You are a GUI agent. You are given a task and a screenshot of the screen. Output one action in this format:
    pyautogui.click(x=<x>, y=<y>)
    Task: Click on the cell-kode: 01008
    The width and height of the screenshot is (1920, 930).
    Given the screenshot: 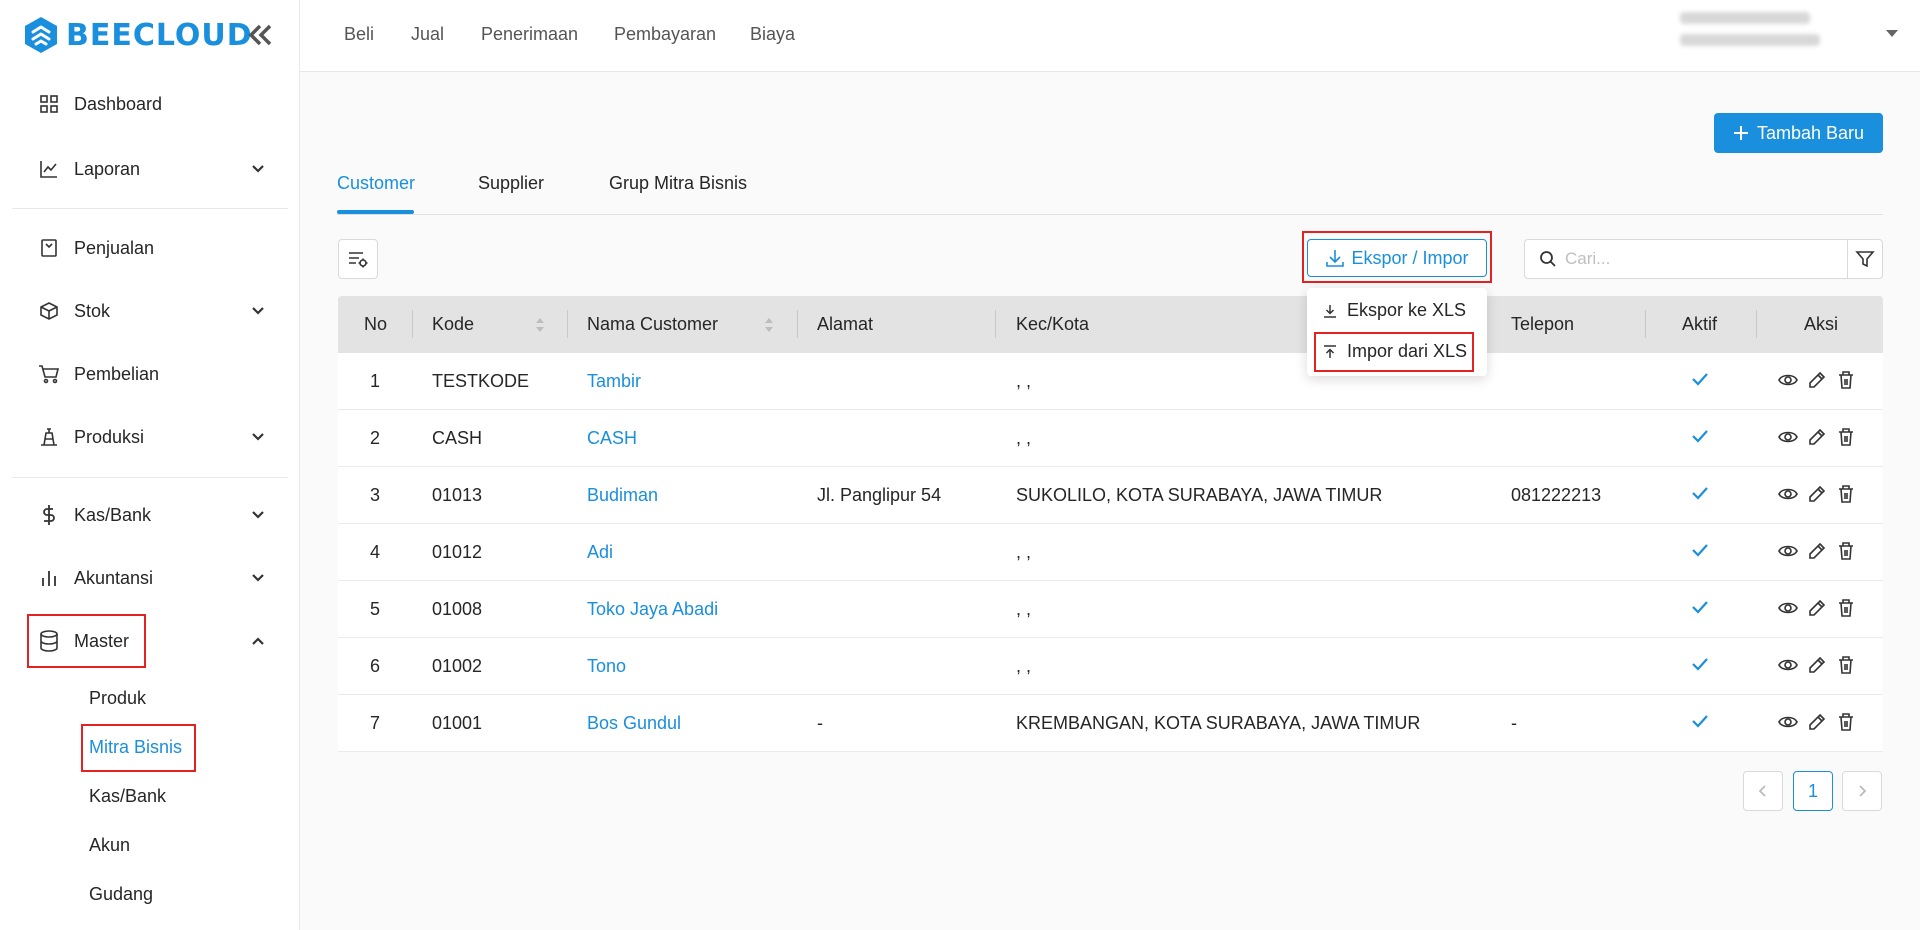 What is the action you would take?
    pyautogui.click(x=457, y=609)
    